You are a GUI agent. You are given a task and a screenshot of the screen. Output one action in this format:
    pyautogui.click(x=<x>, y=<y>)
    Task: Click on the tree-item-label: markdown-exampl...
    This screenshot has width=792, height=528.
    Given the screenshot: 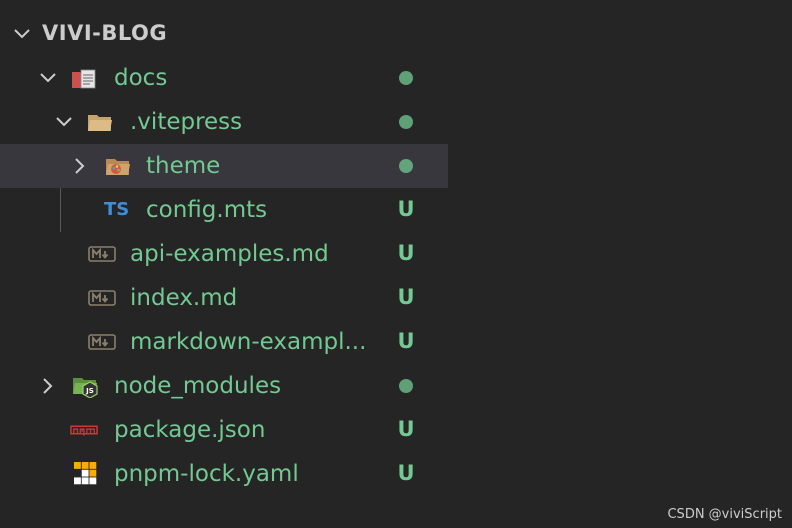 What is the action you would take?
    pyautogui.click(x=248, y=342)
    